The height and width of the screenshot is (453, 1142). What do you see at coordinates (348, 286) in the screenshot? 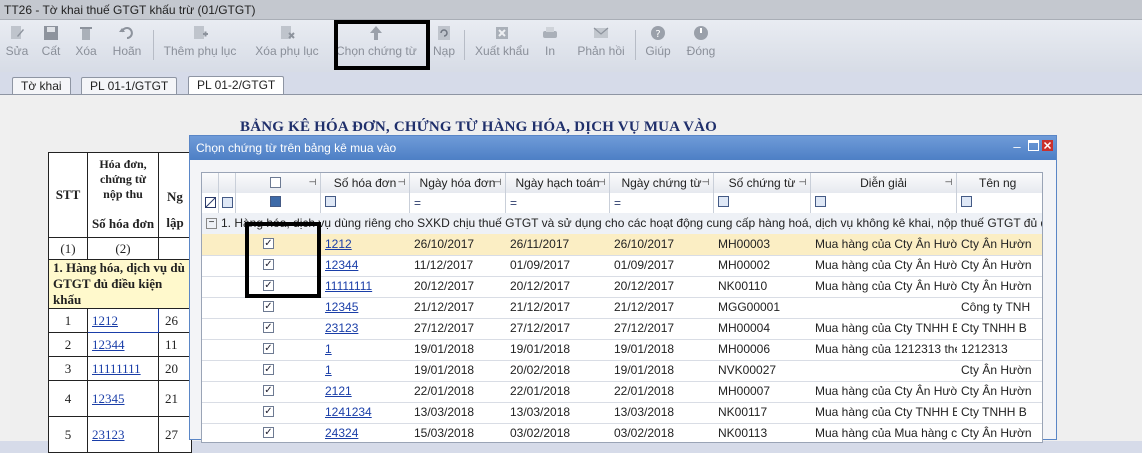
I see `cell-invoice-no-text: 11111111` at bounding box center [348, 286].